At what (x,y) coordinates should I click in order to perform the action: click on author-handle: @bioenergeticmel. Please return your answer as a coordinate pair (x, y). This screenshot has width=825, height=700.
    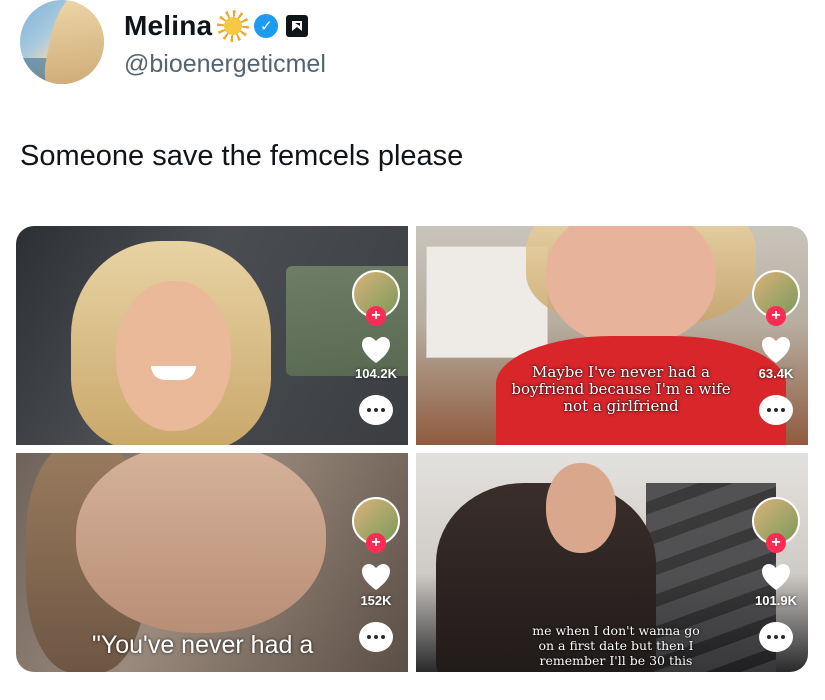
    Looking at the image, I should click on (225, 64).